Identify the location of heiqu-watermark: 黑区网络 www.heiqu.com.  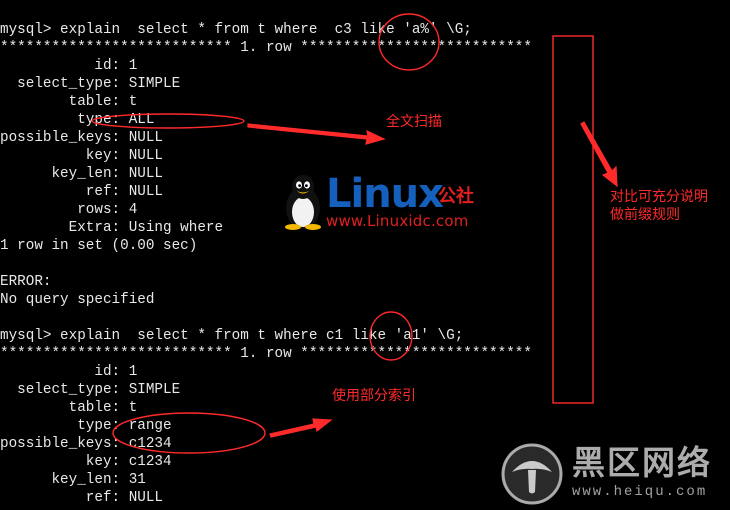
(614, 475).